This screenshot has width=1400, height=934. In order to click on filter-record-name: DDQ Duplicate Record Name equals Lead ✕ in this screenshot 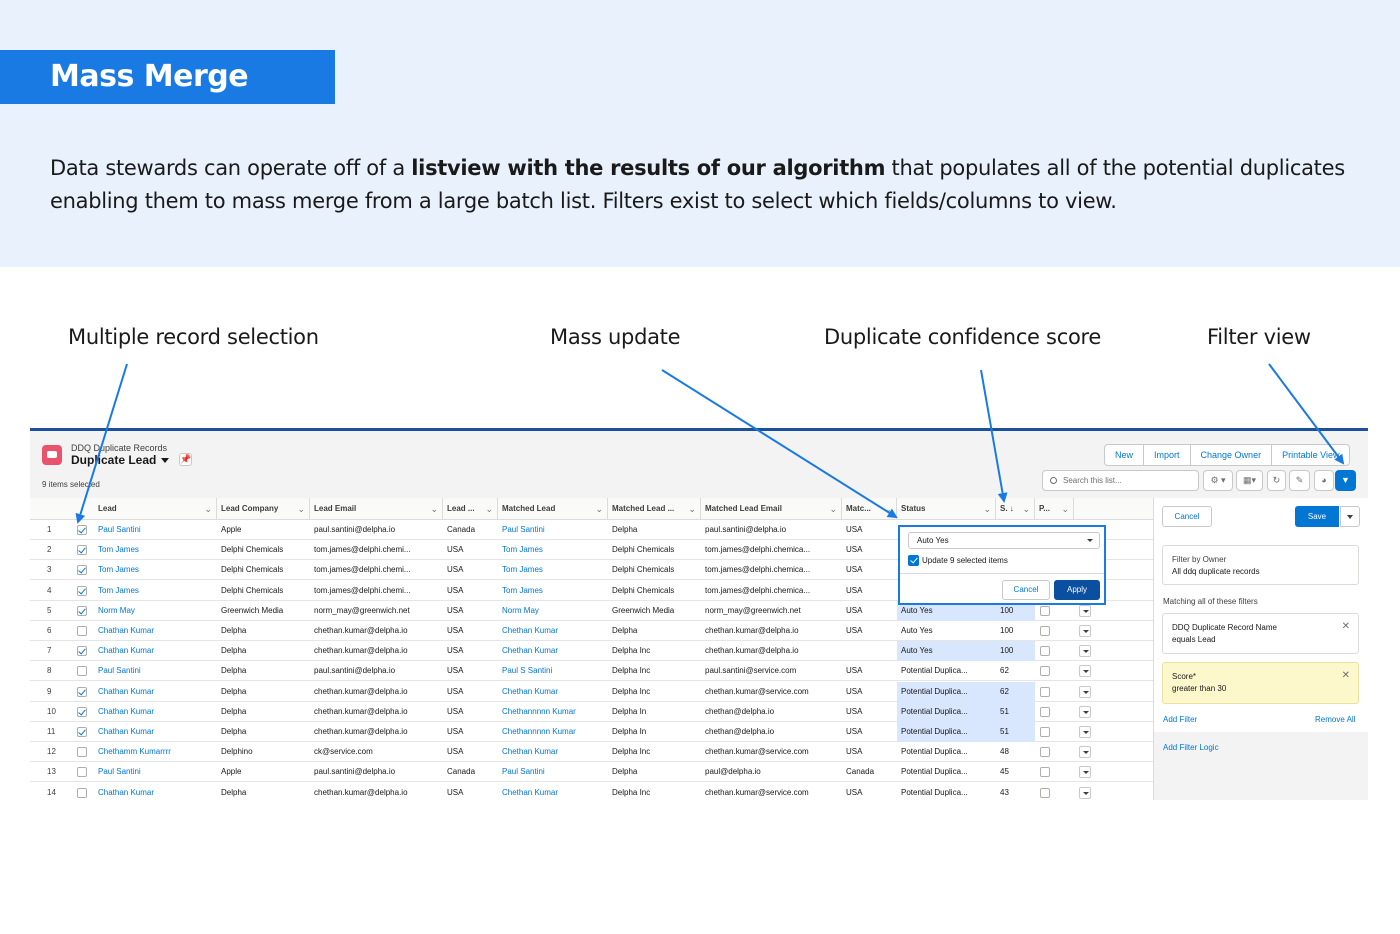, I will do `click(1260, 633)`.